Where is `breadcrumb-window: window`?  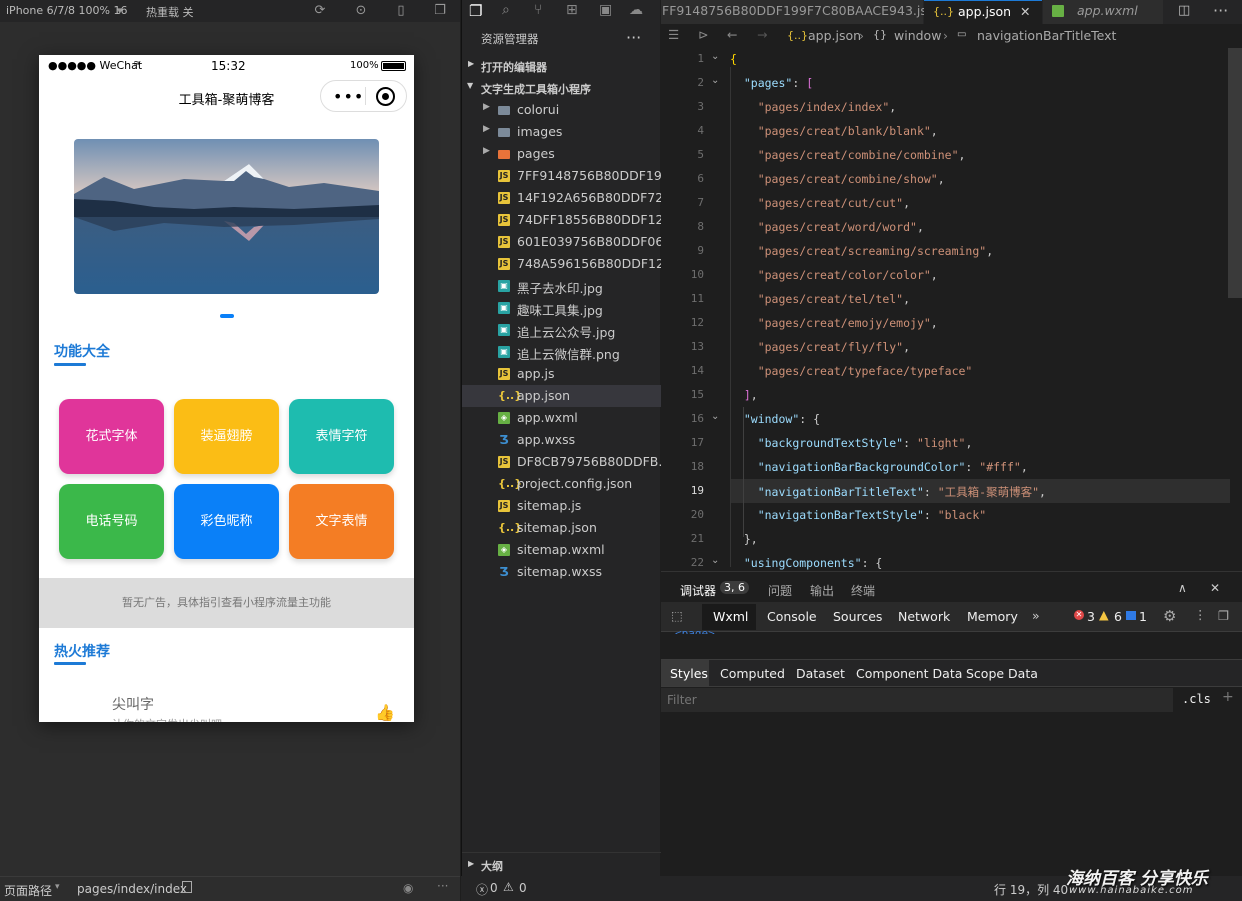
breadcrumb-window: window is located at coordinates (917, 35).